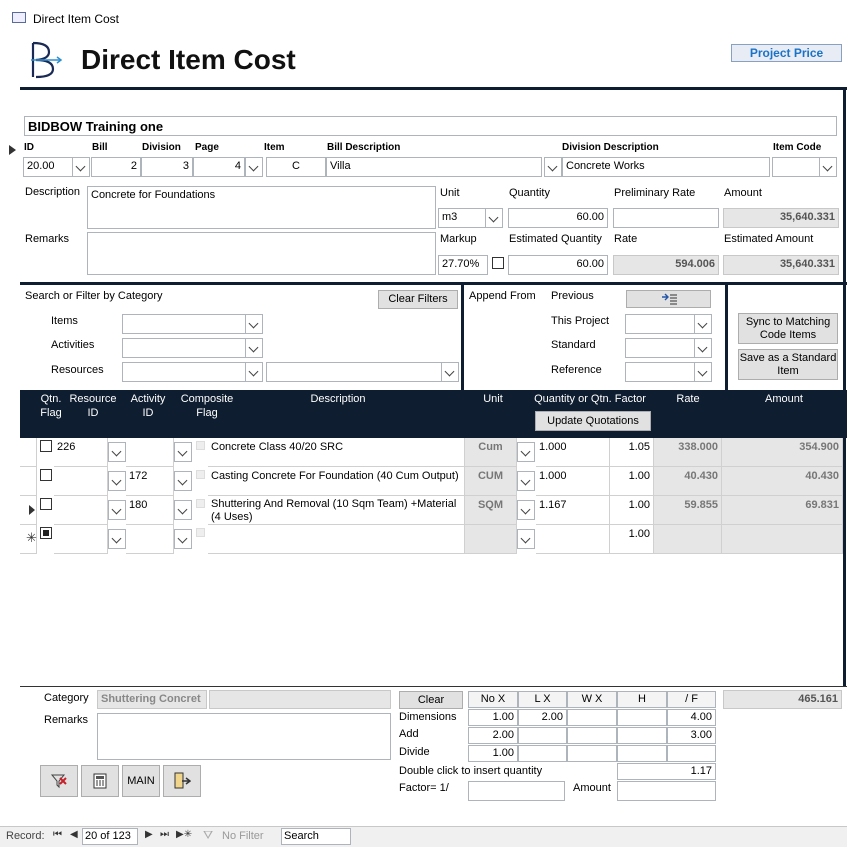 This screenshot has width=847, height=847. What do you see at coordinates (462, 218) in the screenshot?
I see `unit-field: m3` at bounding box center [462, 218].